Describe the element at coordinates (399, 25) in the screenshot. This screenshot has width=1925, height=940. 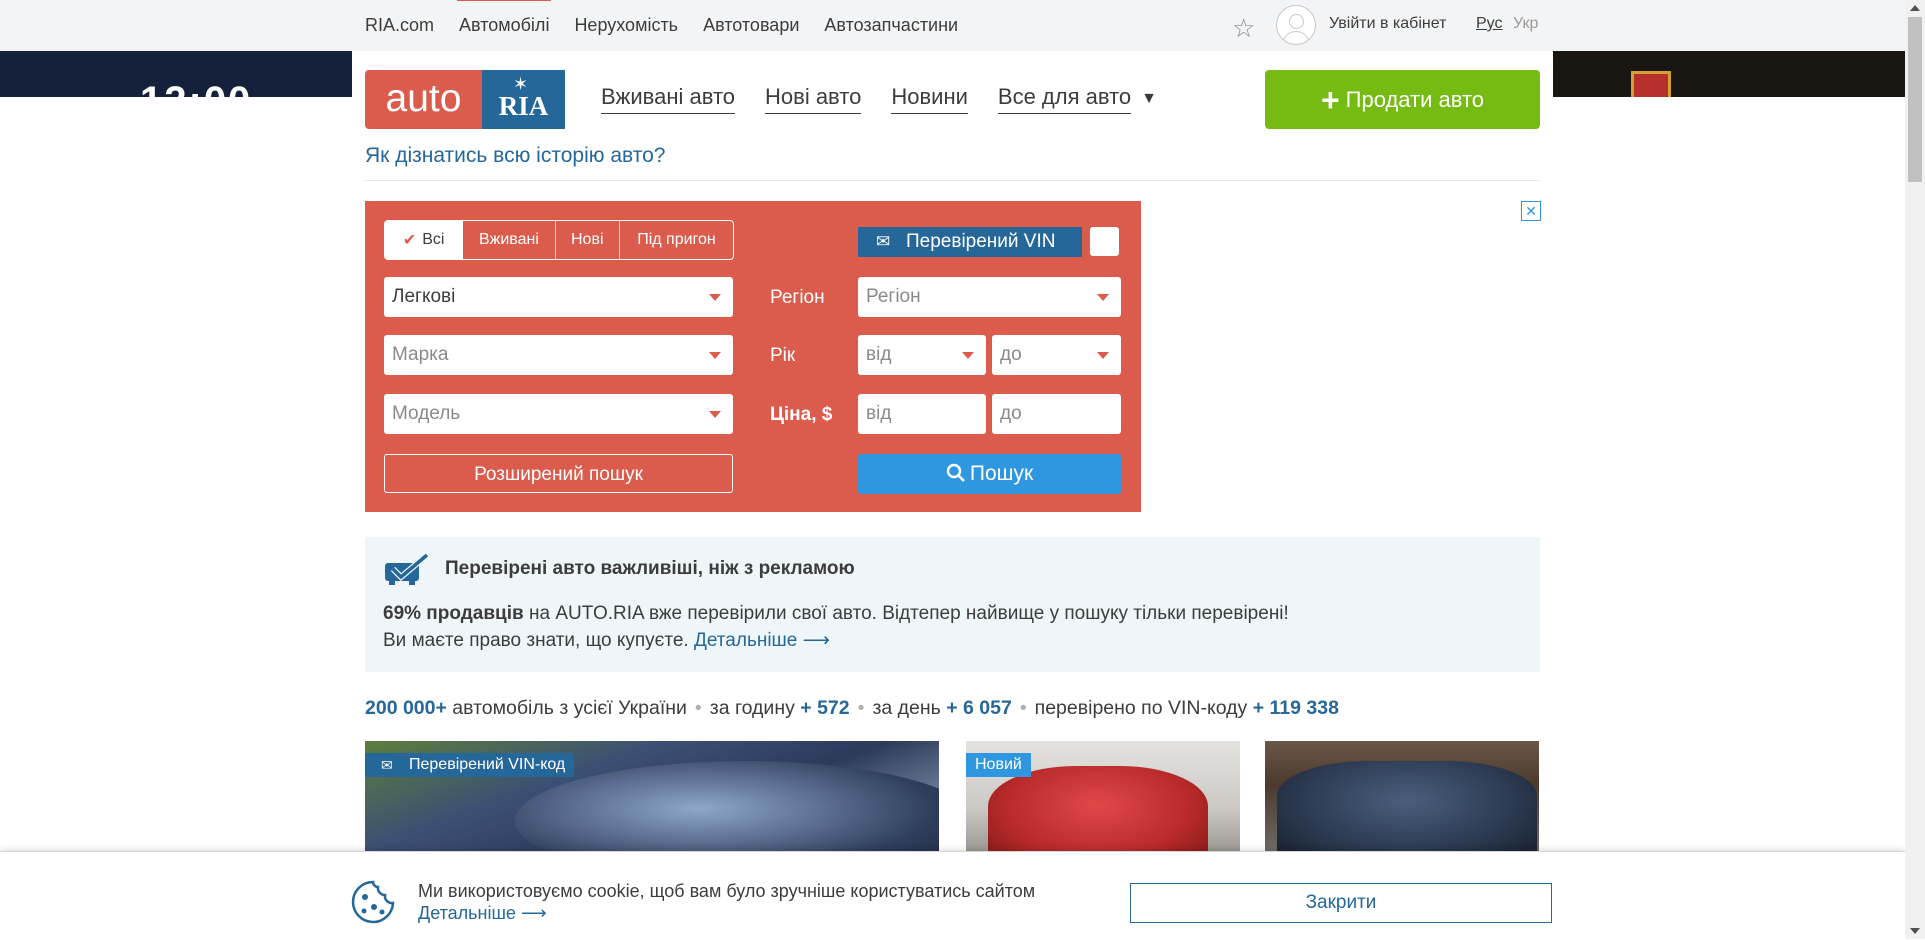
I see `link-ria-com: RIA.com` at that location.